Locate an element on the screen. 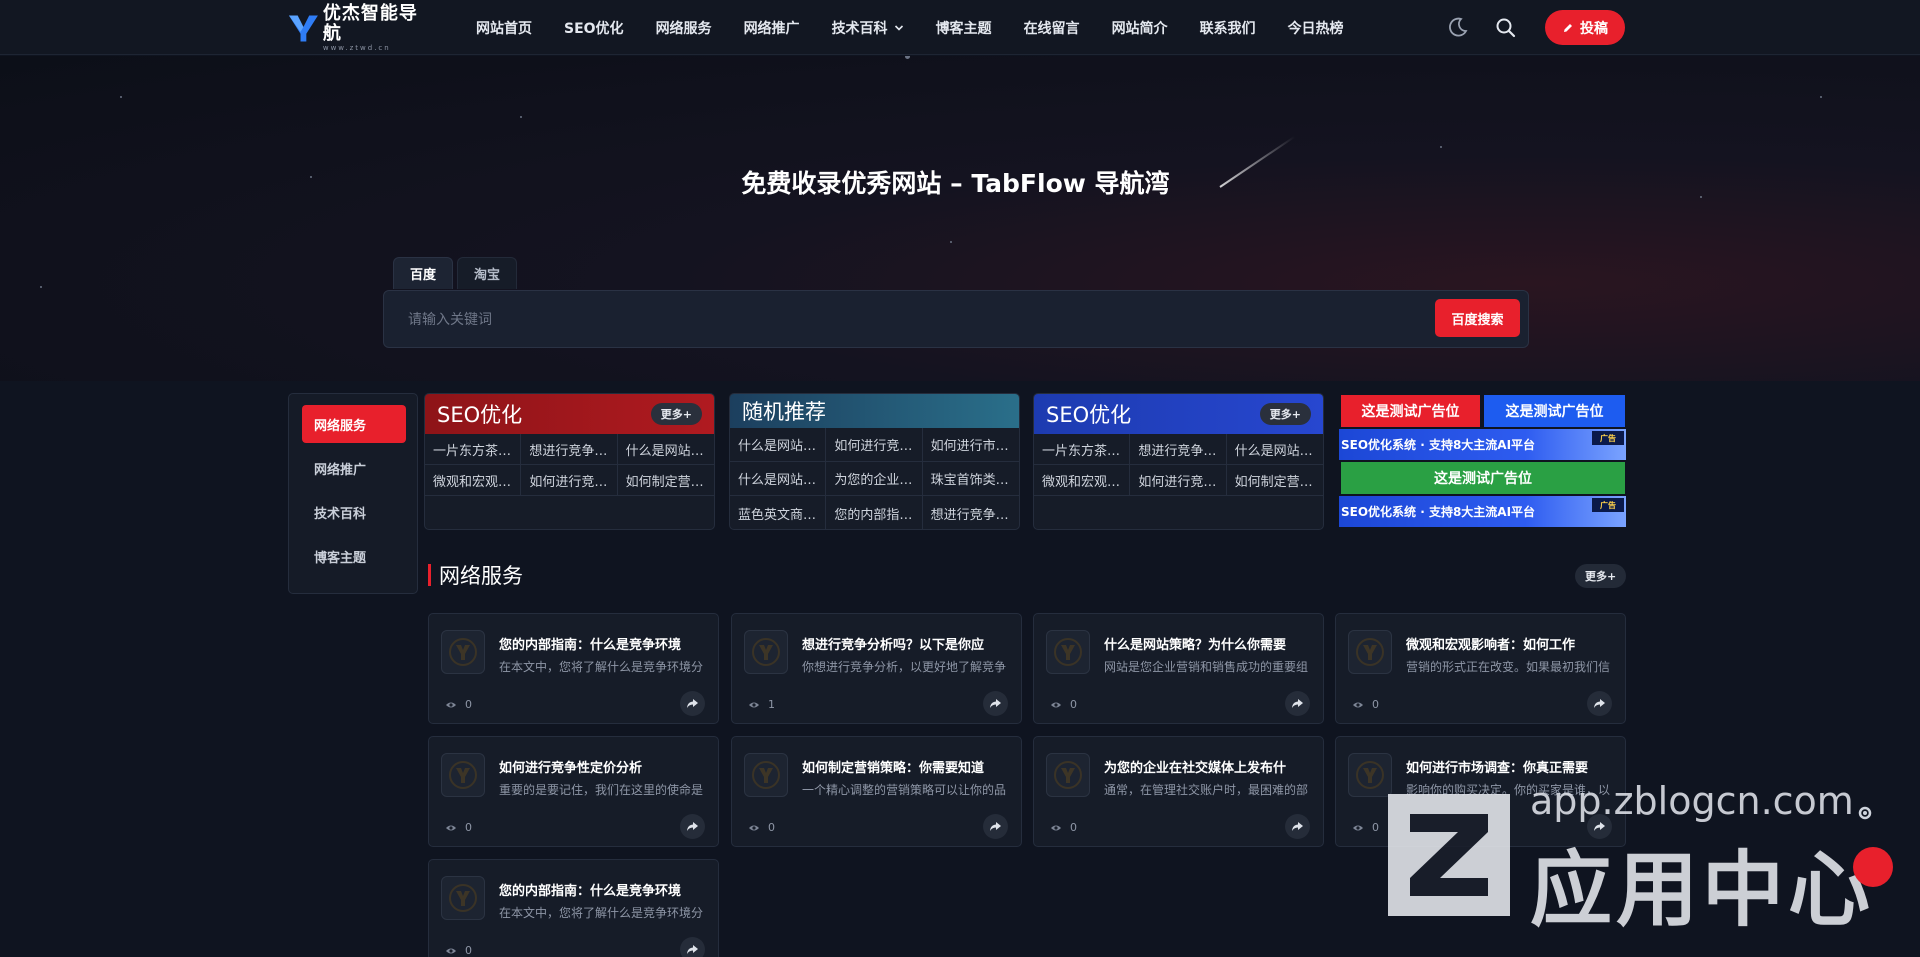 This screenshot has height=957, width=1920. ad-slot-green: 这是测试广告位 is located at coordinates (1483, 478).